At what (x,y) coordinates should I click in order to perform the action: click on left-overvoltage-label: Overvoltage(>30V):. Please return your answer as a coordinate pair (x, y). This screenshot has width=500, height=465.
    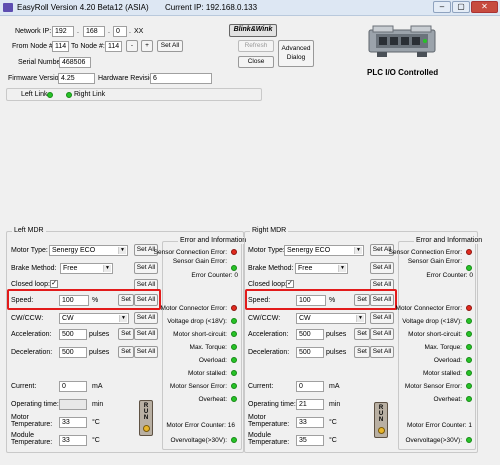
    Looking at the image, I should click on (198, 440).